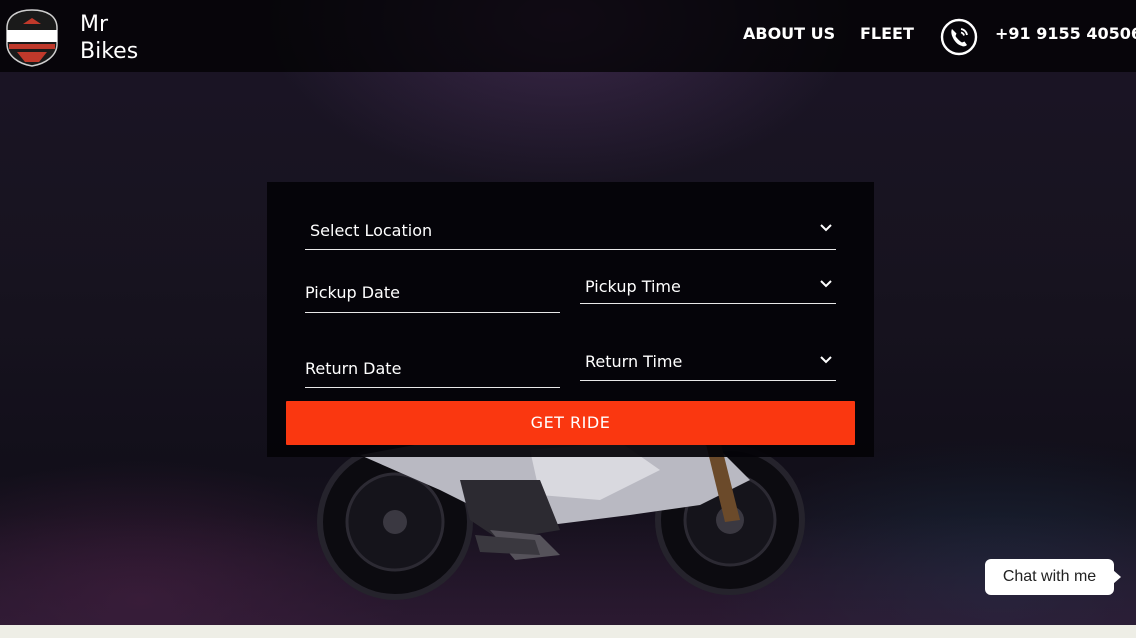  What do you see at coordinates (789, 33) in the screenshot?
I see `nav-about-us: ABOUT US` at bounding box center [789, 33].